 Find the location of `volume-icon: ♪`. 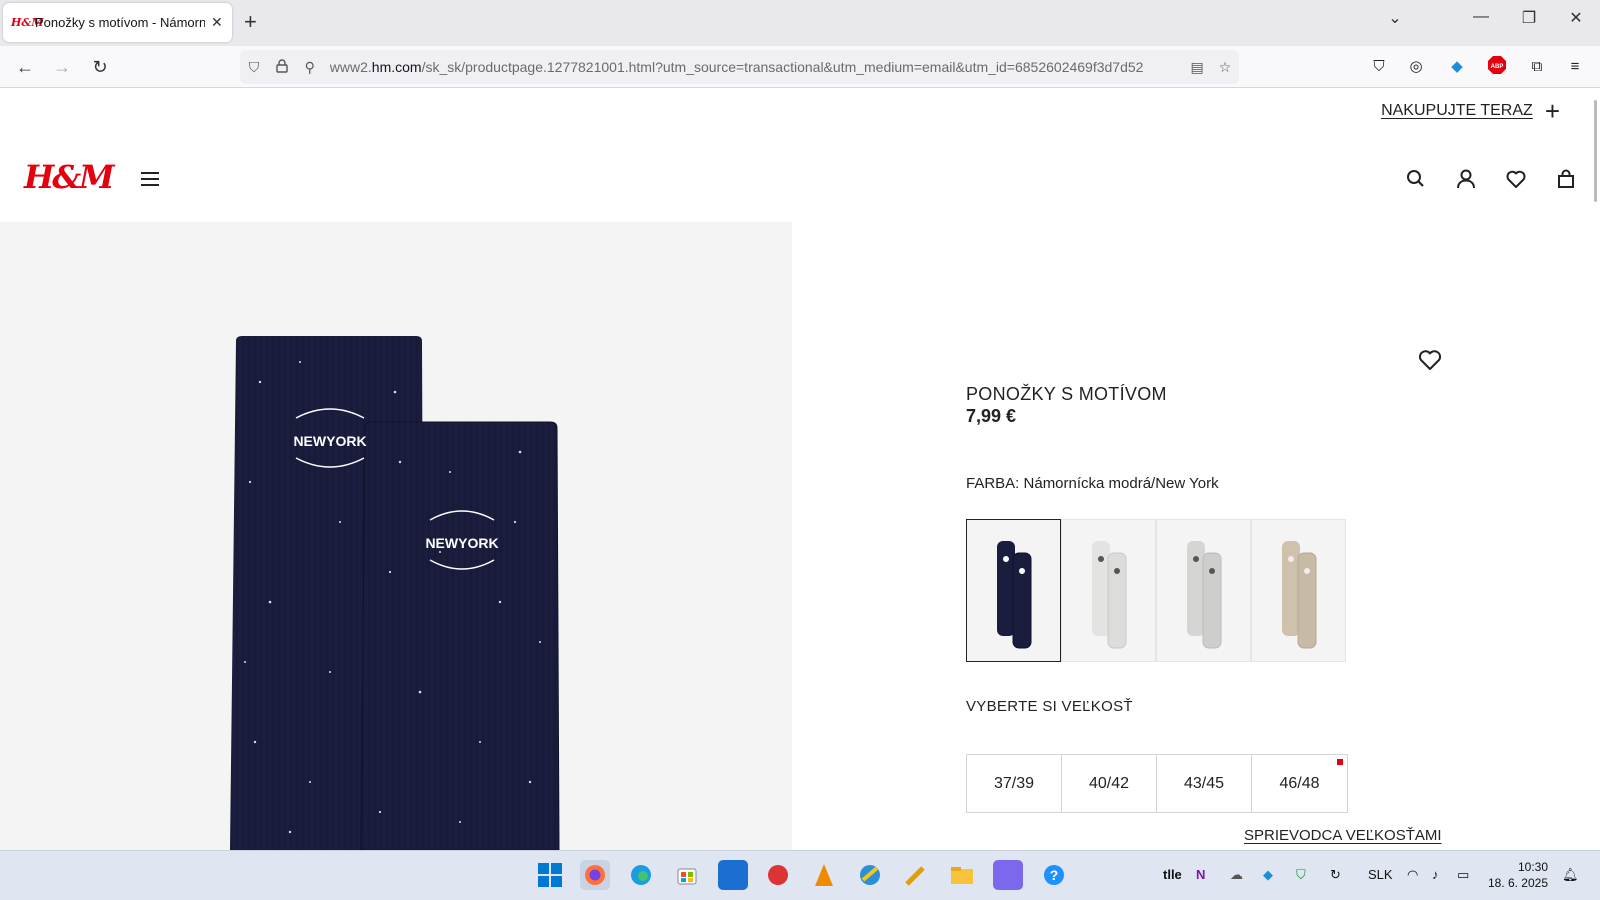

volume-icon: ♪ is located at coordinates (1435, 874).